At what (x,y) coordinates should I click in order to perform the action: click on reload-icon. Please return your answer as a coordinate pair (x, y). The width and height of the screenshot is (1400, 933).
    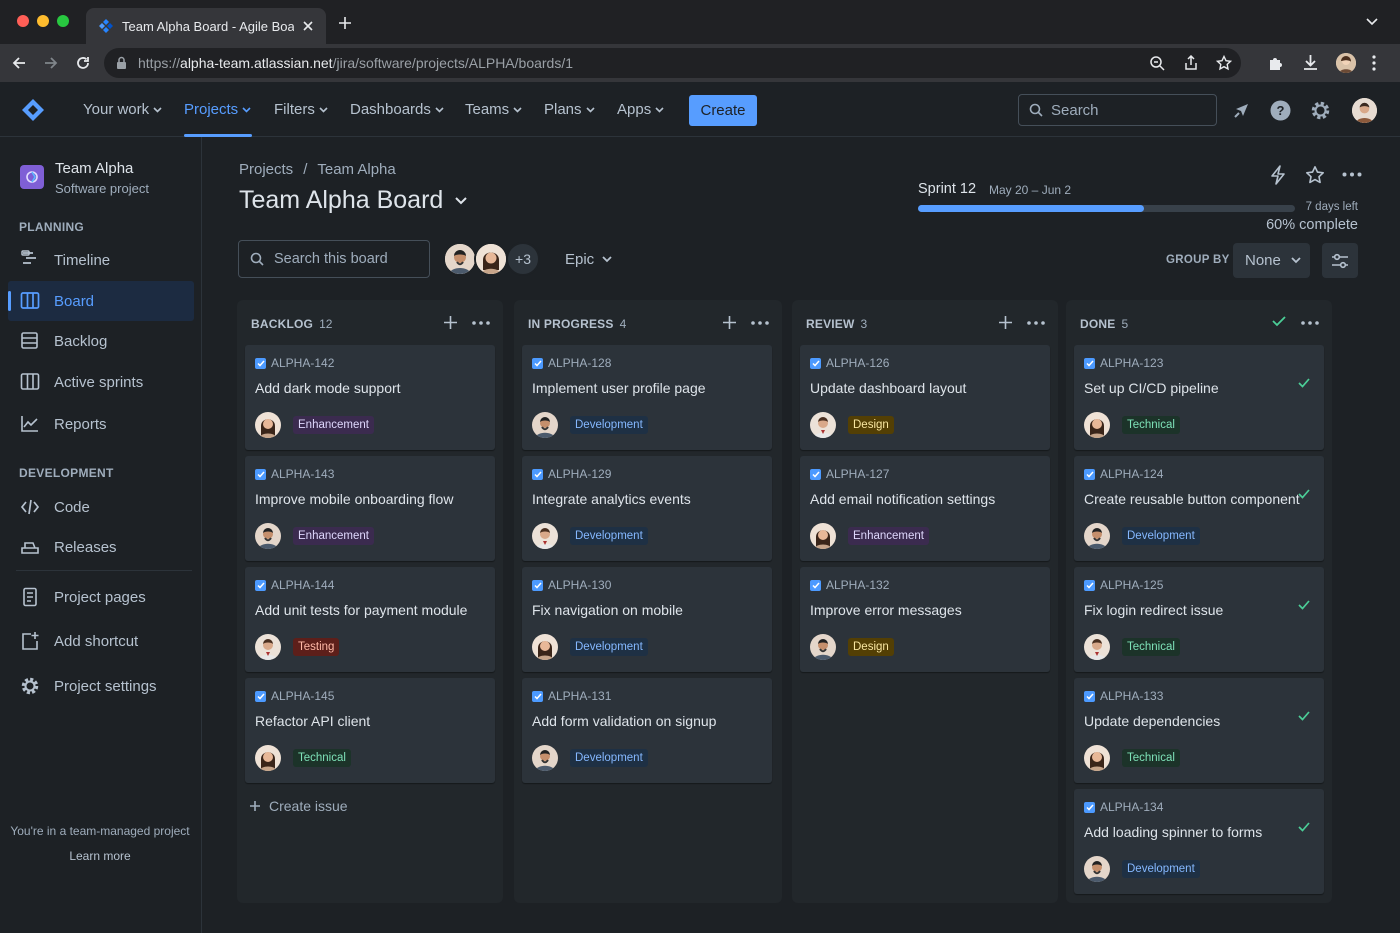
    Looking at the image, I should click on (83, 63).